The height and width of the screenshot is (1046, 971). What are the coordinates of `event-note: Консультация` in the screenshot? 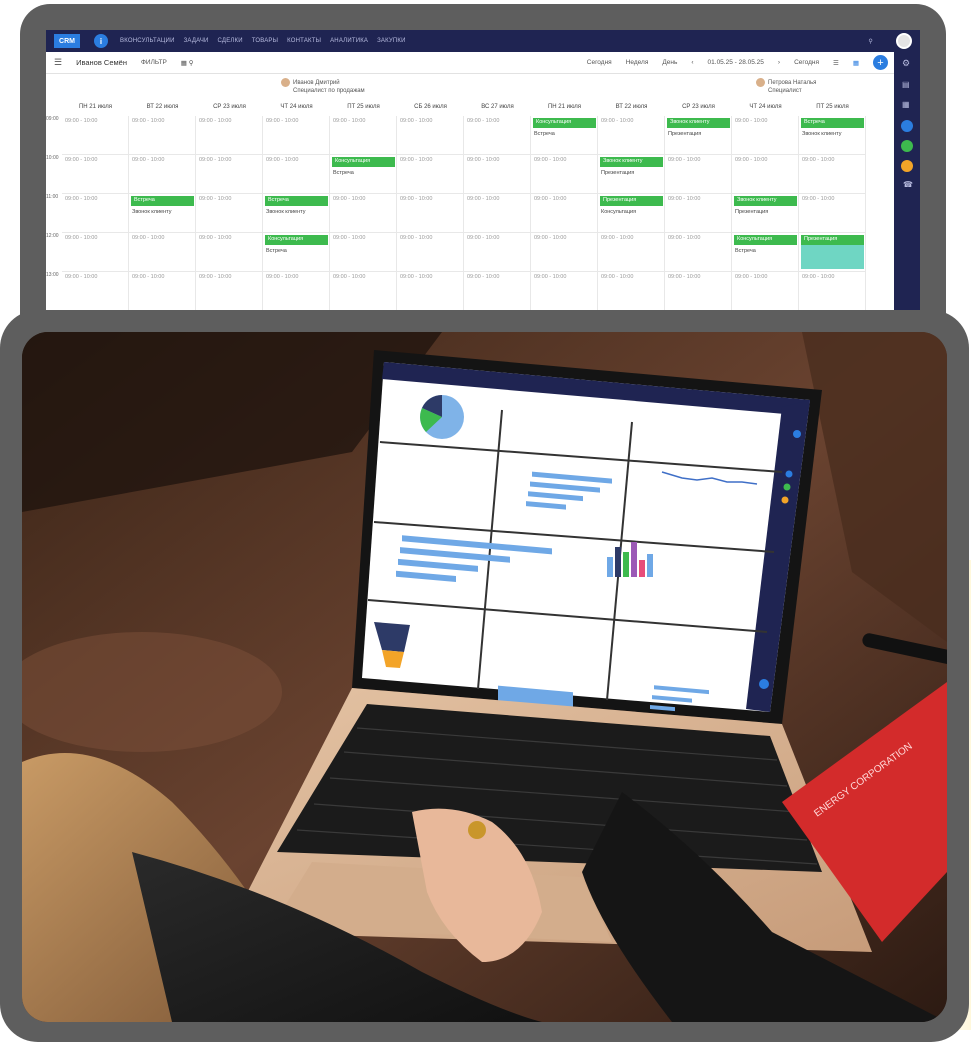 It's located at (619, 212).